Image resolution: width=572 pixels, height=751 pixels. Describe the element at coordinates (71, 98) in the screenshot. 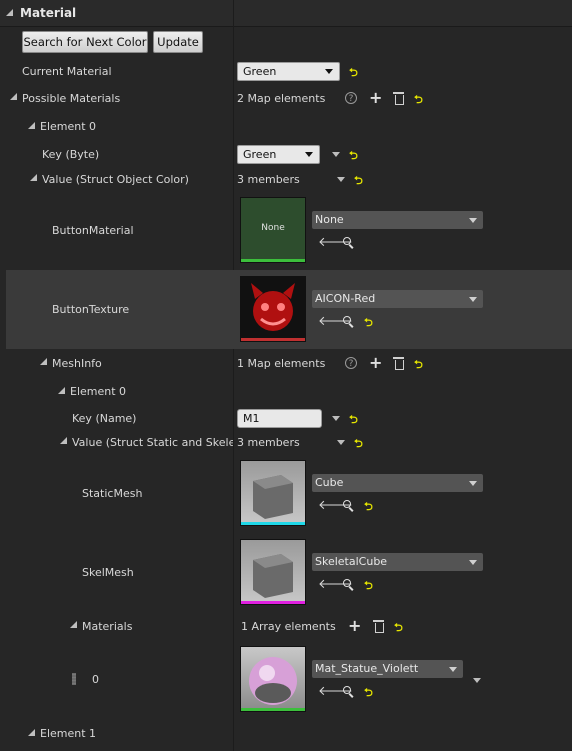

I see `possible-materials-label: Possible Materials` at that location.